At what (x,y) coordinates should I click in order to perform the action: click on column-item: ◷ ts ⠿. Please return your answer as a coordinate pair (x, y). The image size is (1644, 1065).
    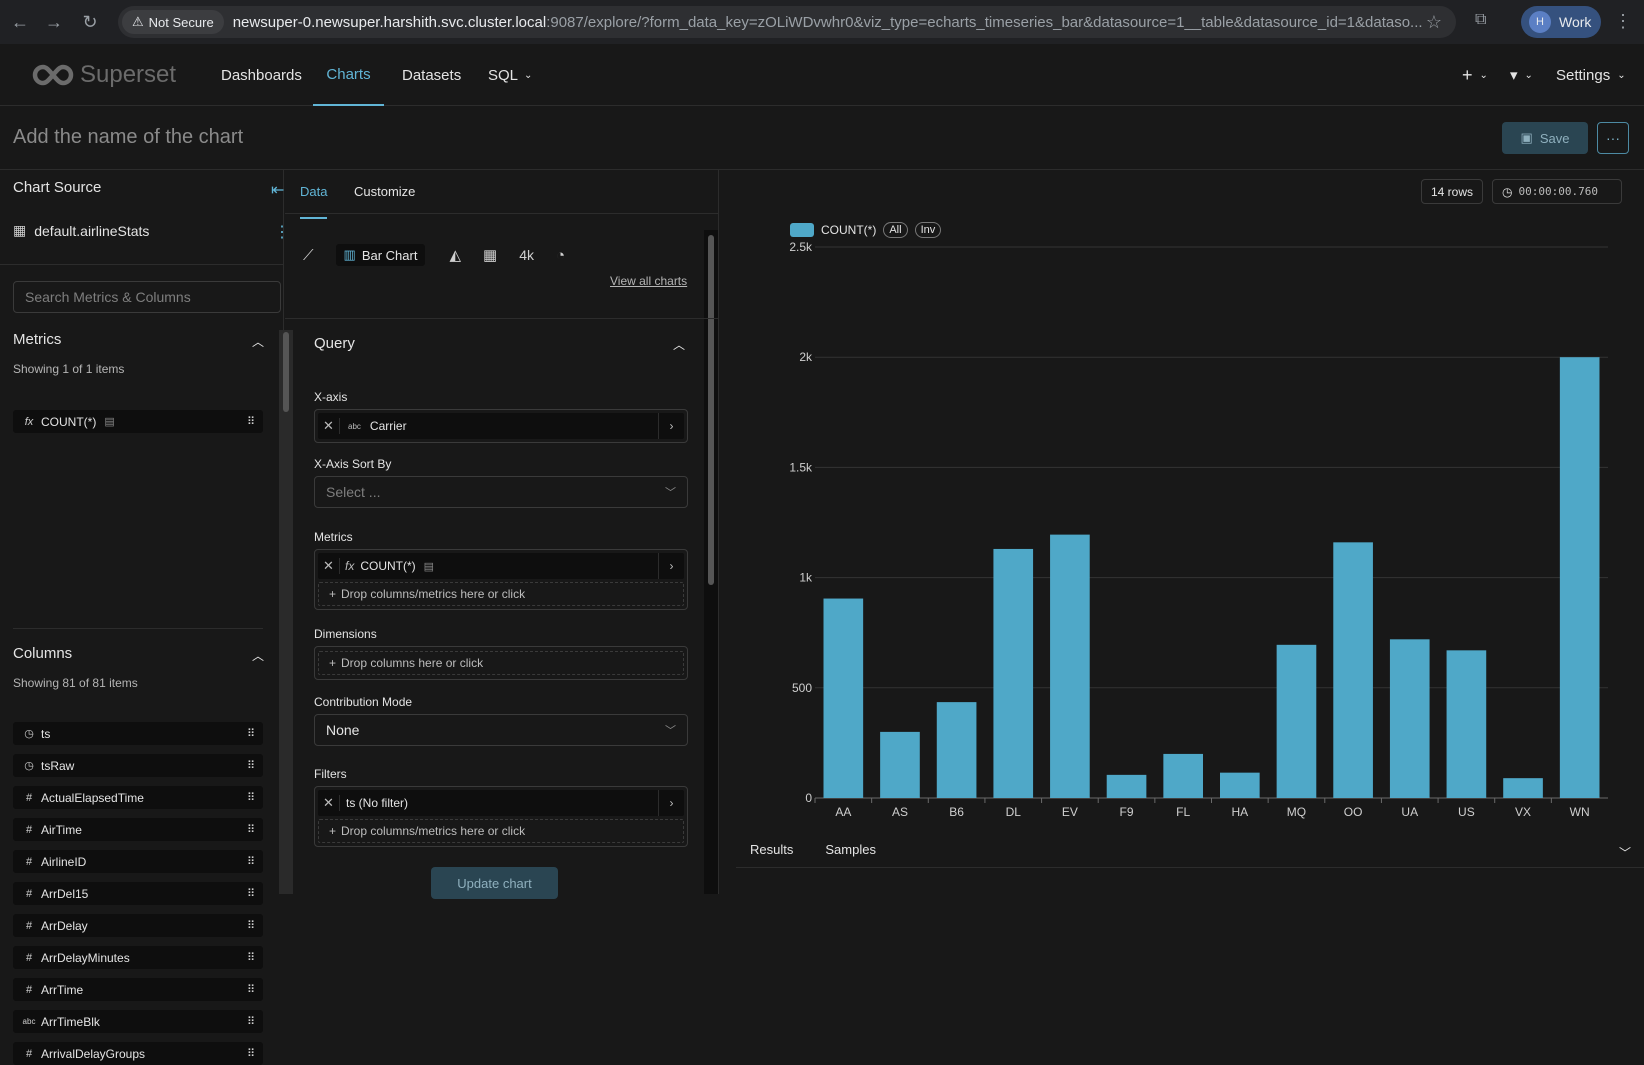
    Looking at the image, I should click on (138, 733).